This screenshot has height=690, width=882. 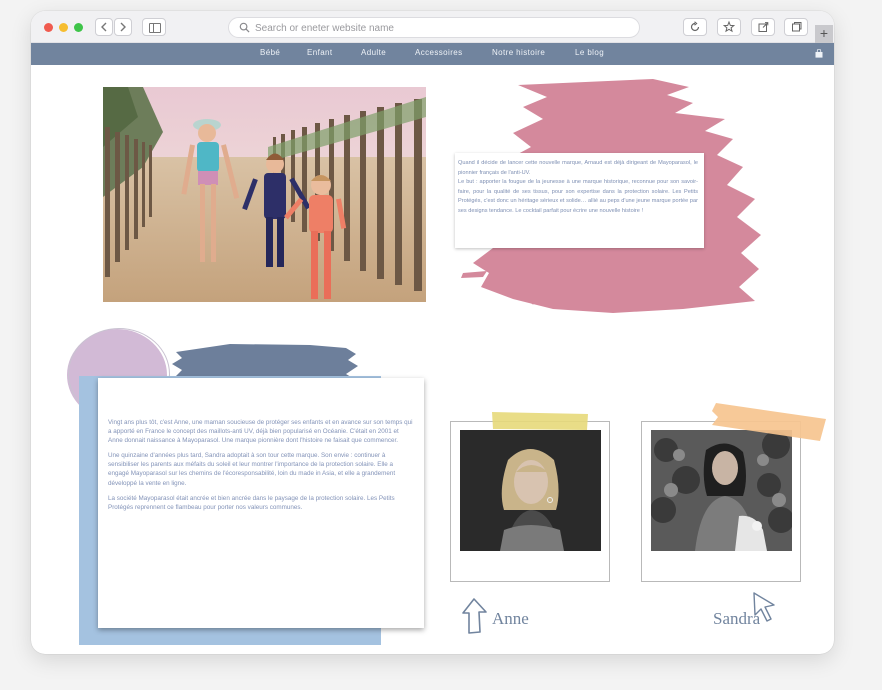 I want to click on back-button, so click(x=104, y=27).